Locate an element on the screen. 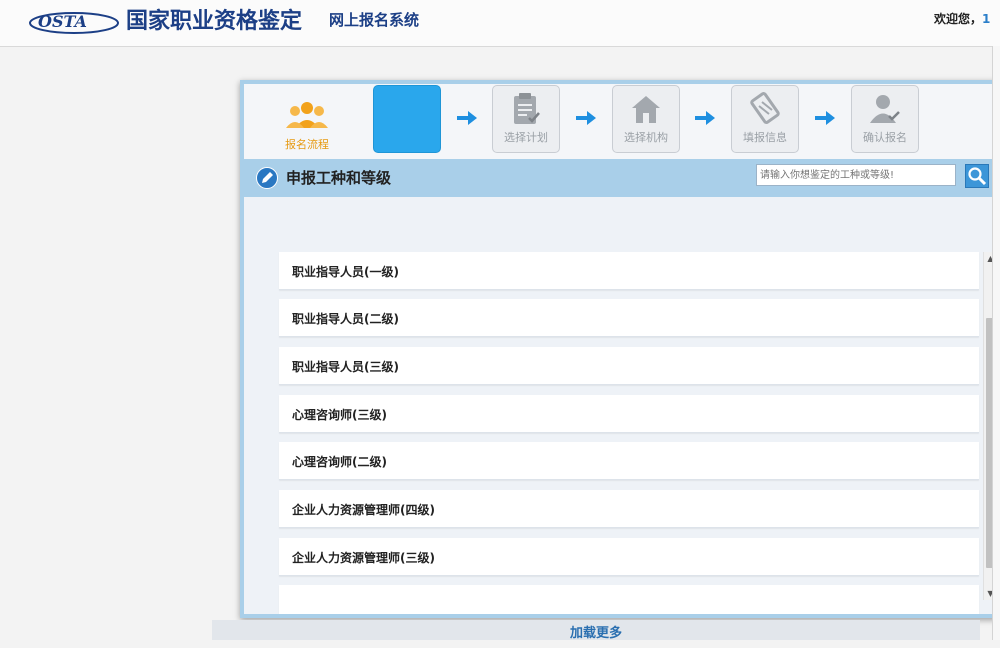 This screenshot has height=648, width=1000. list-item is located at coordinates (629, 599).